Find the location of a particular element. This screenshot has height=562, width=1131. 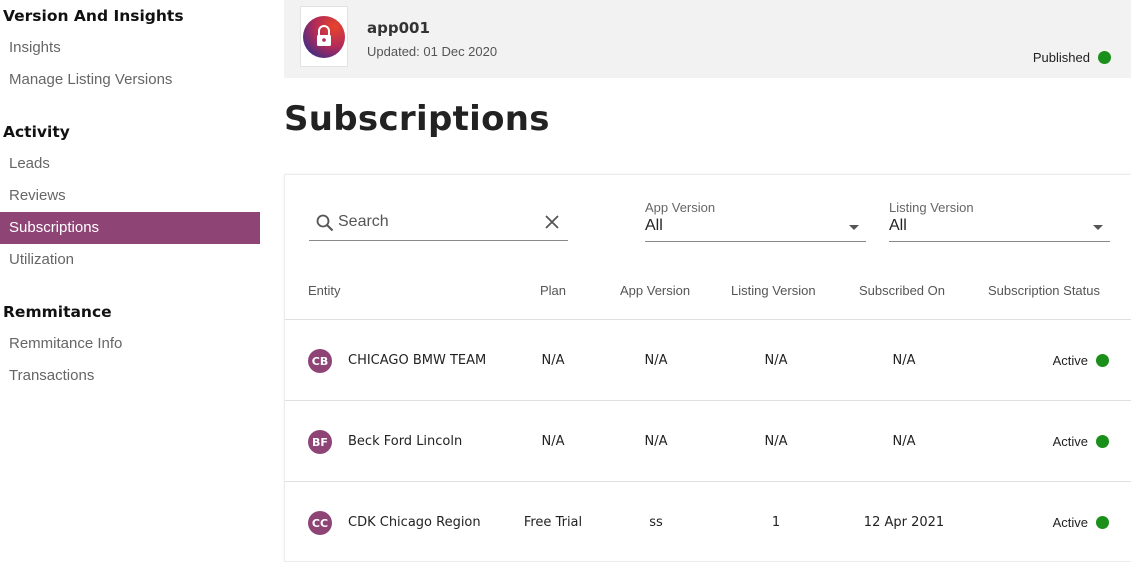

app-updated-date: Updated: 01 Dec 2020 is located at coordinates (432, 51).